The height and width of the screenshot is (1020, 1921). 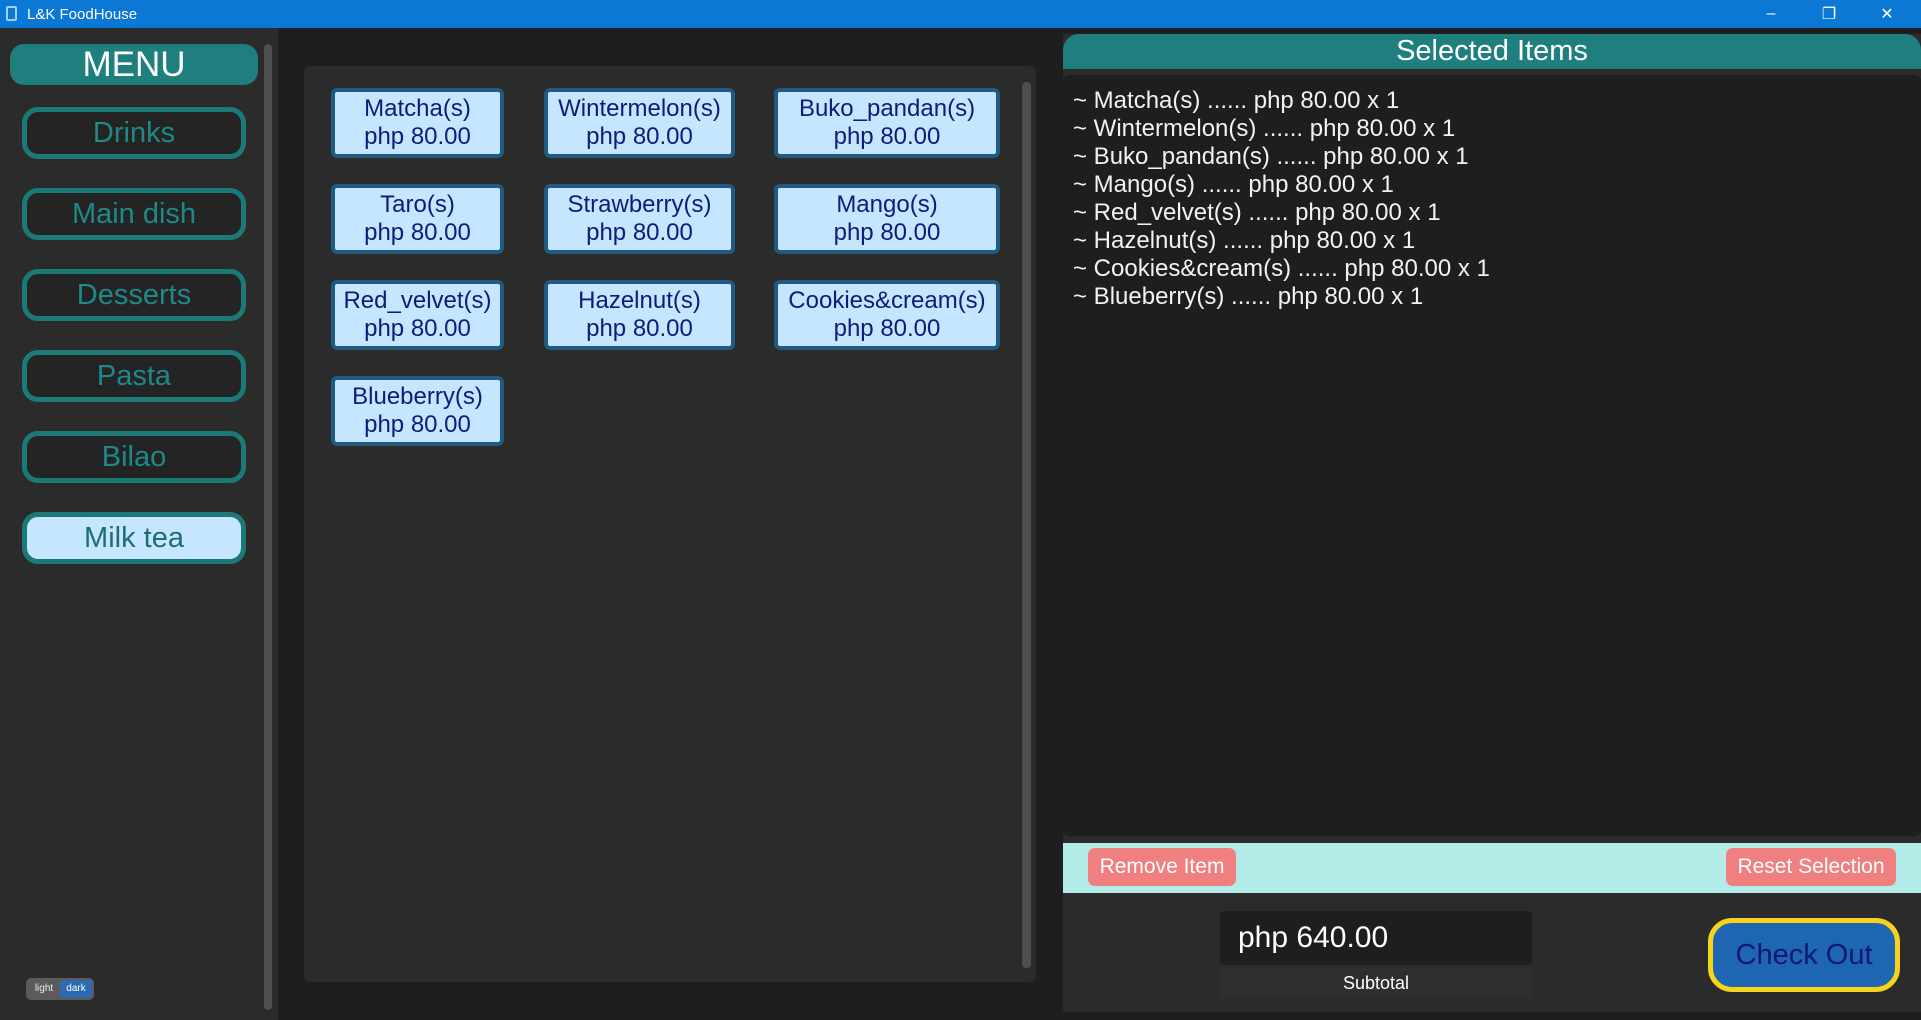 I want to click on selected-item-line: ~ Red_velvet(s) ...... php 80.00 x 1, so click(x=1257, y=213).